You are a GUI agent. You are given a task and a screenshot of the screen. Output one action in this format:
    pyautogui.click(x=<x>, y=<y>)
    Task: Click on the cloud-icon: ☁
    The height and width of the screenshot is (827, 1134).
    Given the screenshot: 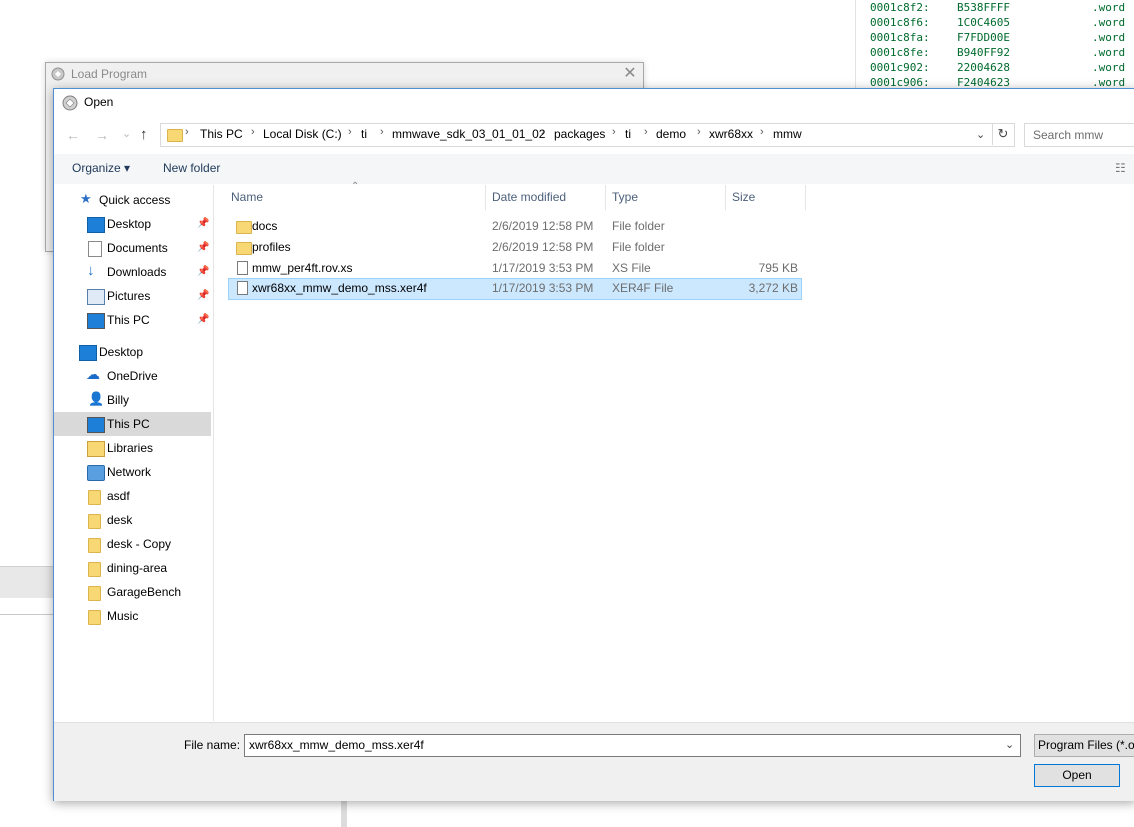 What is the action you would take?
    pyautogui.click(x=93, y=374)
    